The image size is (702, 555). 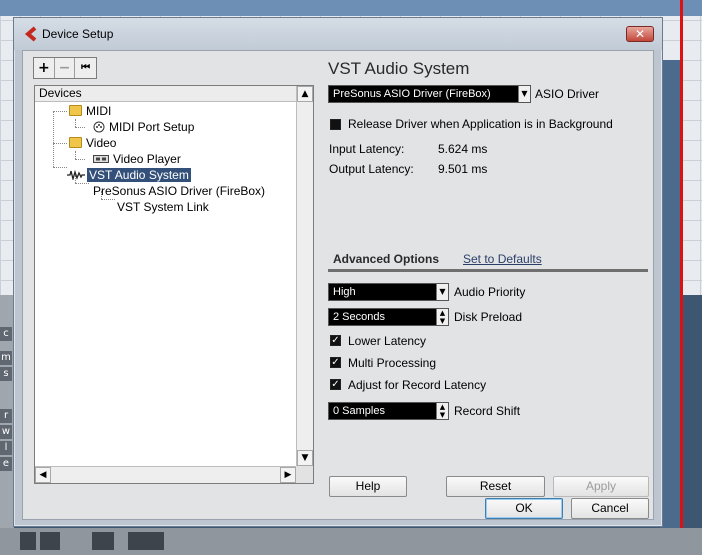 What do you see at coordinates (344, 292) in the screenshot?
I see `audio-priority-value: High` at bounding box center [344, 292].